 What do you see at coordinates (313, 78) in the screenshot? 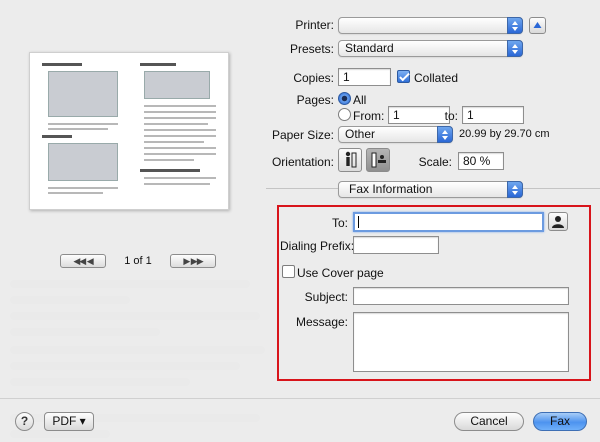
I see `copies-label: Copies:` at bounding box center [313, 78].